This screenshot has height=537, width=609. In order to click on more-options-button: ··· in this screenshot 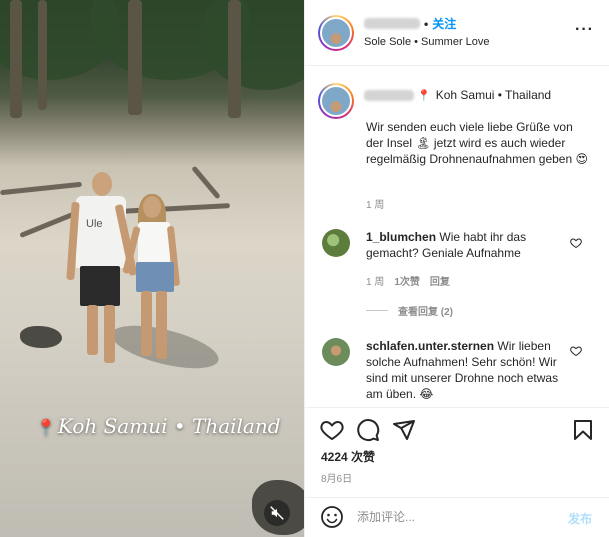, I will do `click(584, 30)`.